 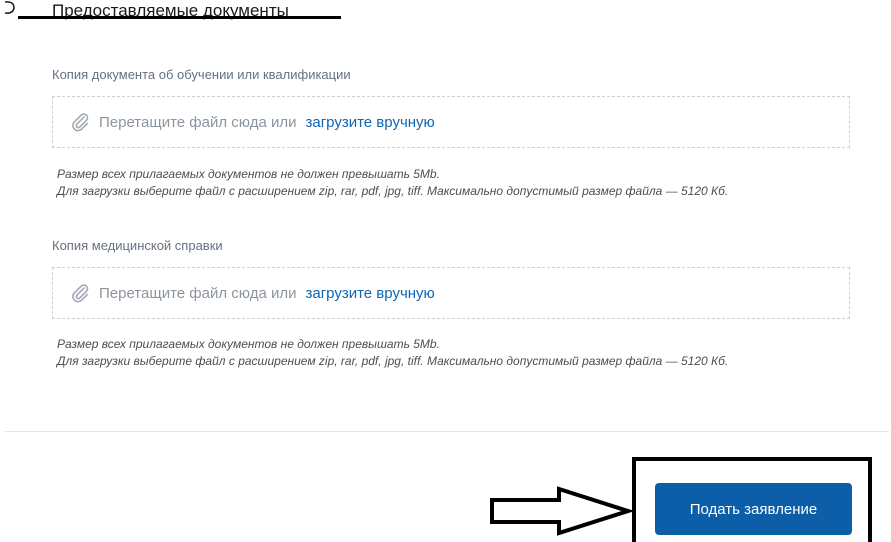 I want to click on section-header: Предоставляемые документы, so click(x=180, y=13).